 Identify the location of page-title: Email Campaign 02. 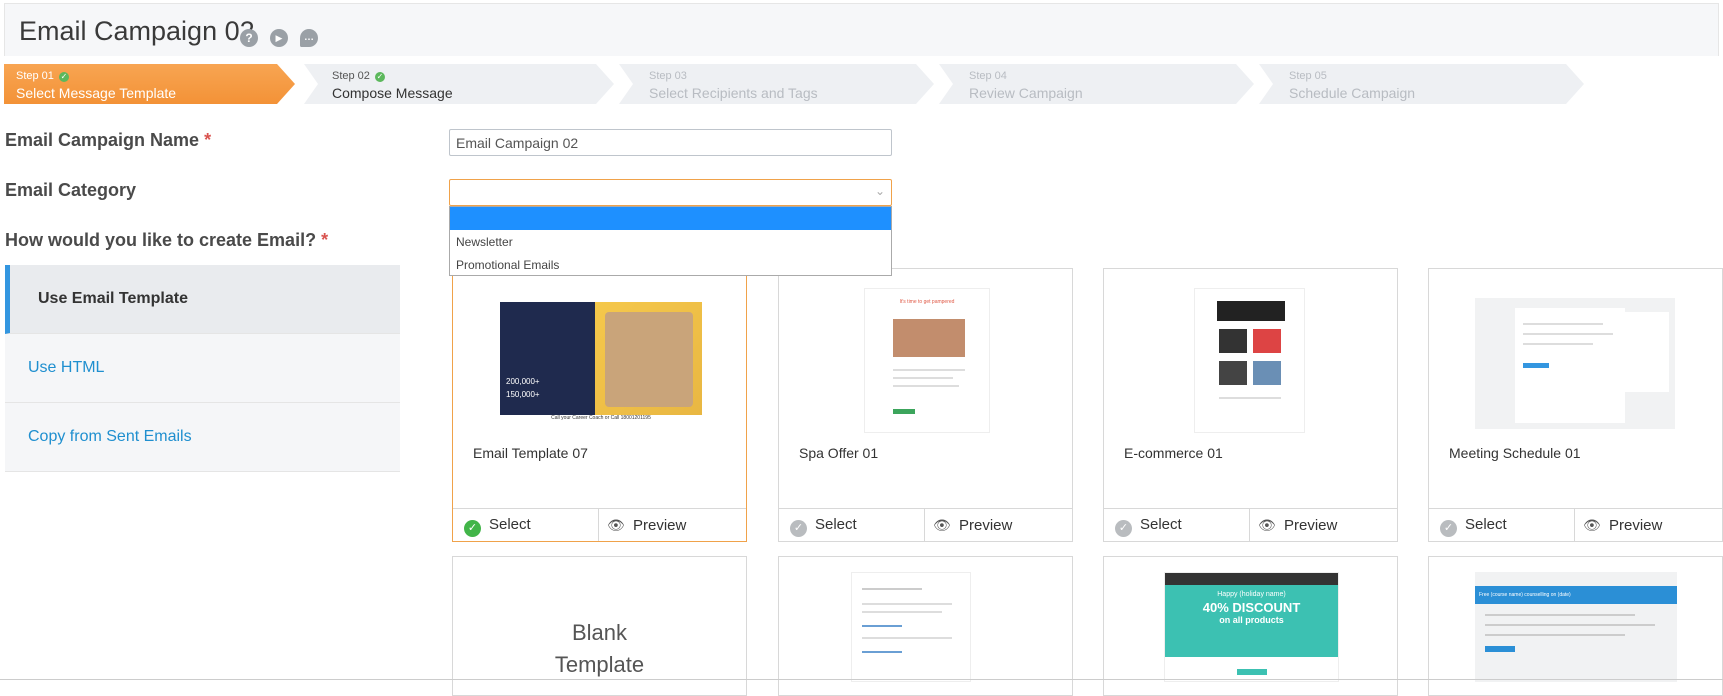
(137, 31).